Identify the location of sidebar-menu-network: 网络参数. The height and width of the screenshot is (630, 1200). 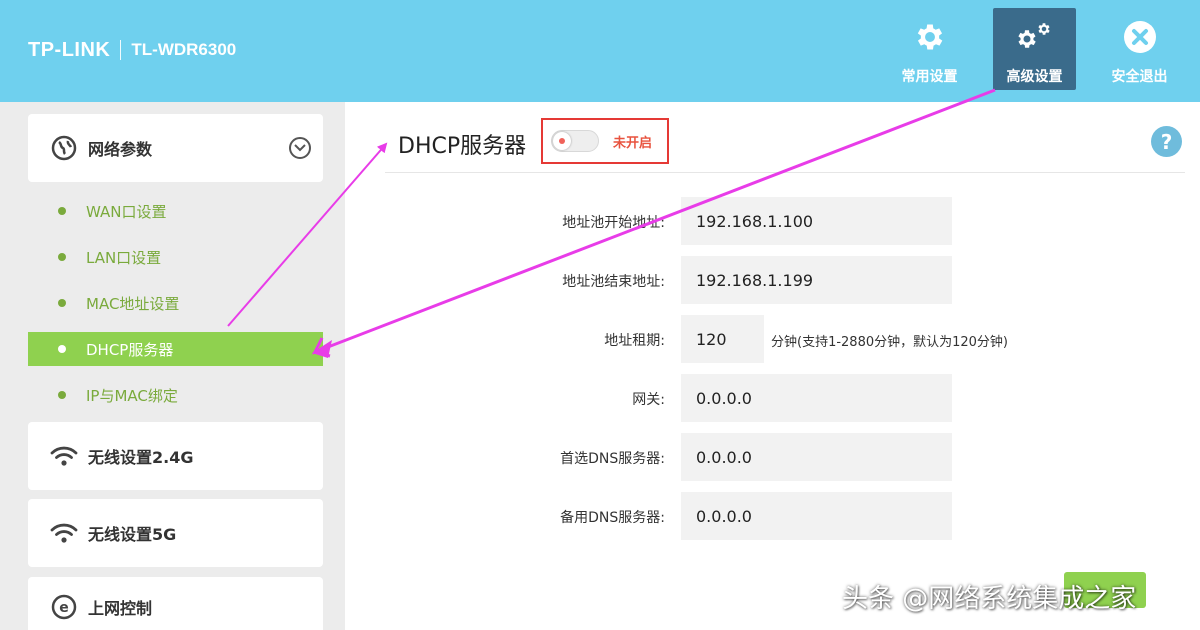
(175, 148).